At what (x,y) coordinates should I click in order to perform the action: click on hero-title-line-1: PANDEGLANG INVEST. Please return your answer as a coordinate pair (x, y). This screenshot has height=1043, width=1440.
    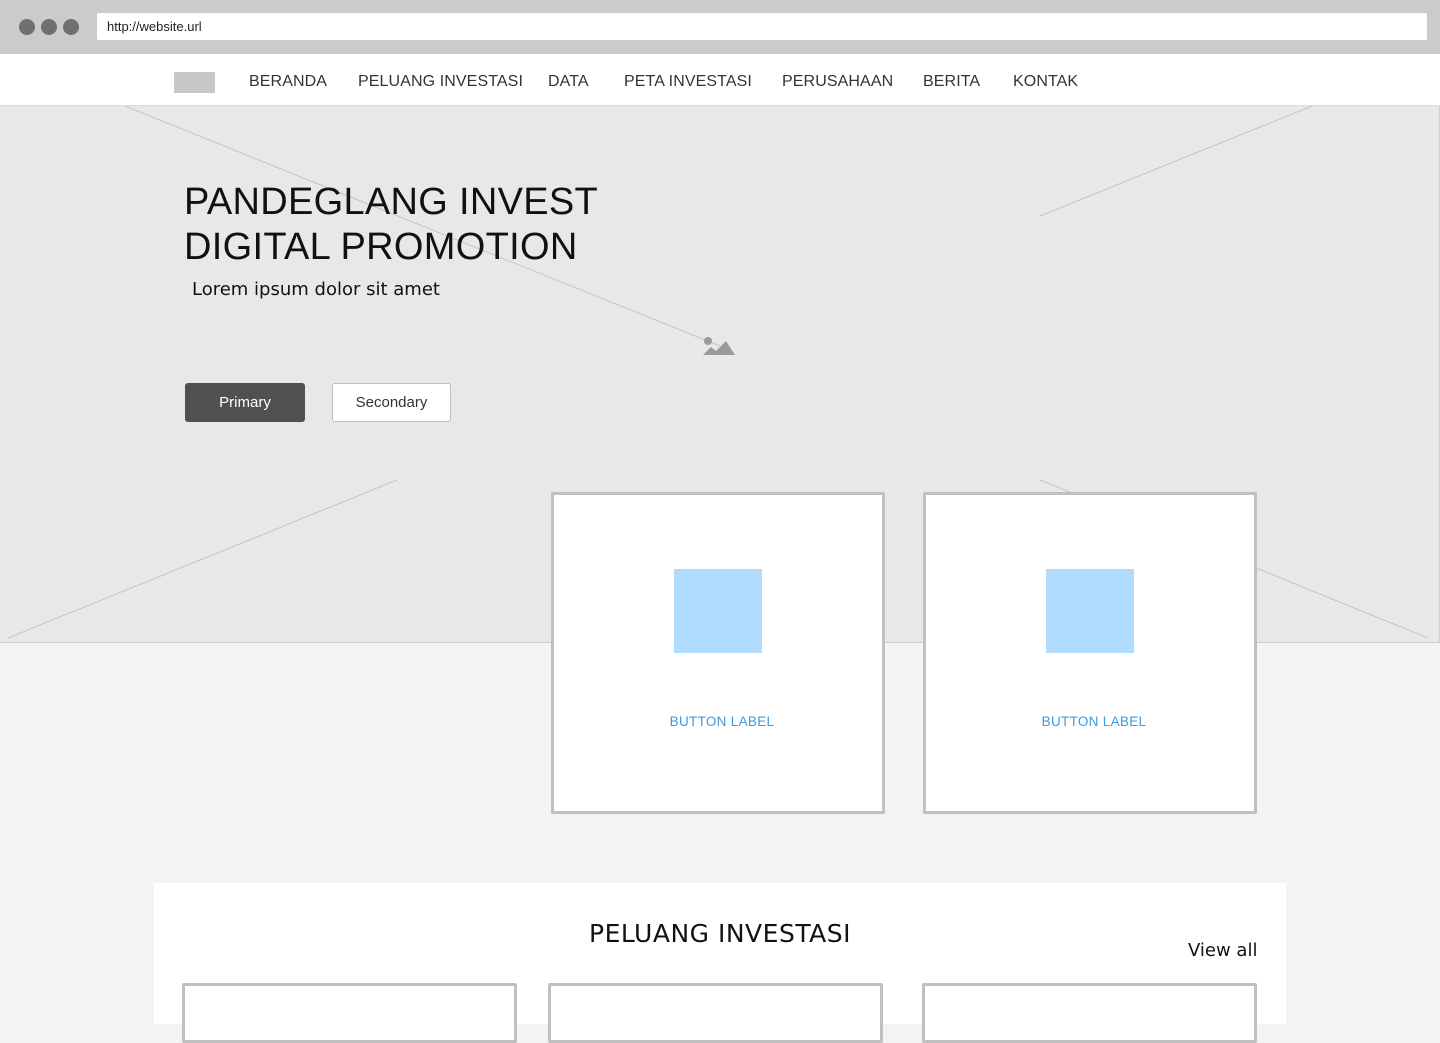
    Looking at the image, I should click on (391, 202).